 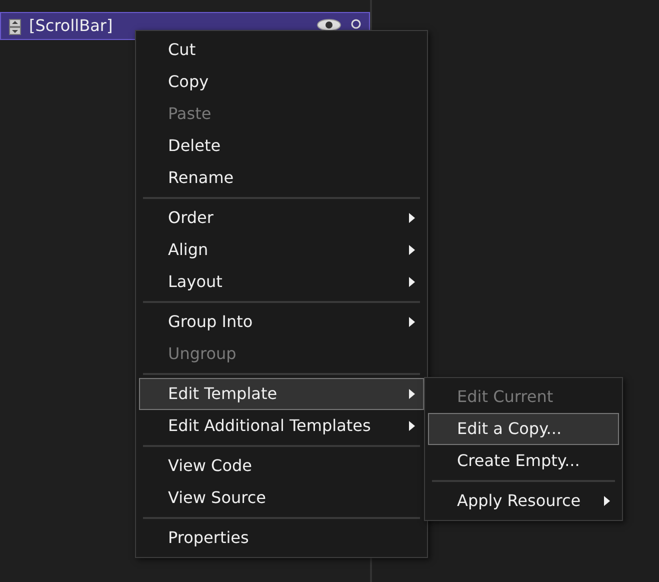 I want to click on menu-item: Align, so click(x=281, y=250).